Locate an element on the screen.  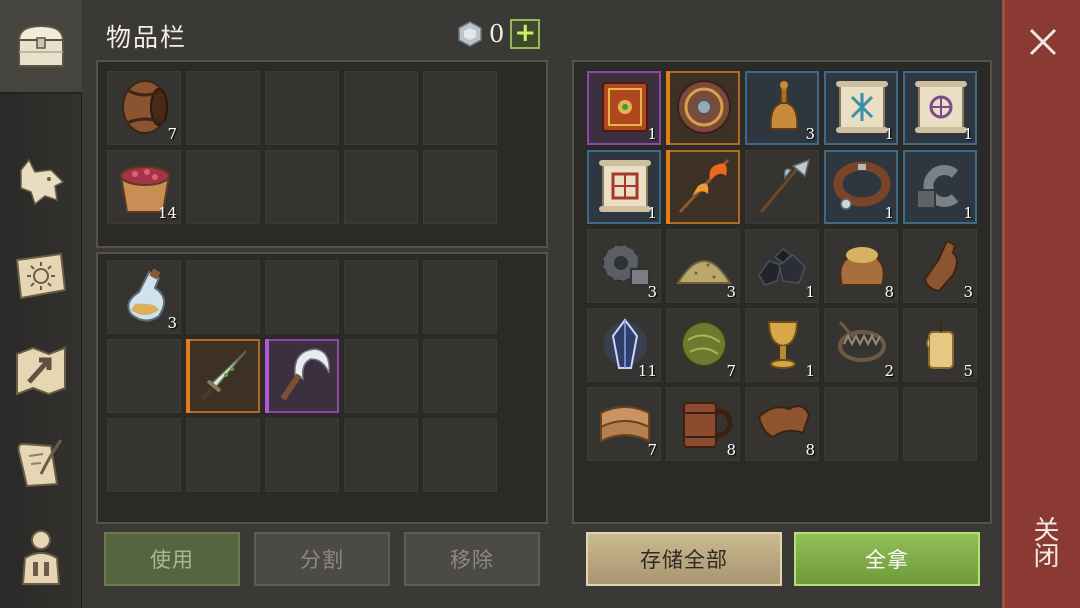
close-panel: 关闭 is located at coordinates (1041, 304).